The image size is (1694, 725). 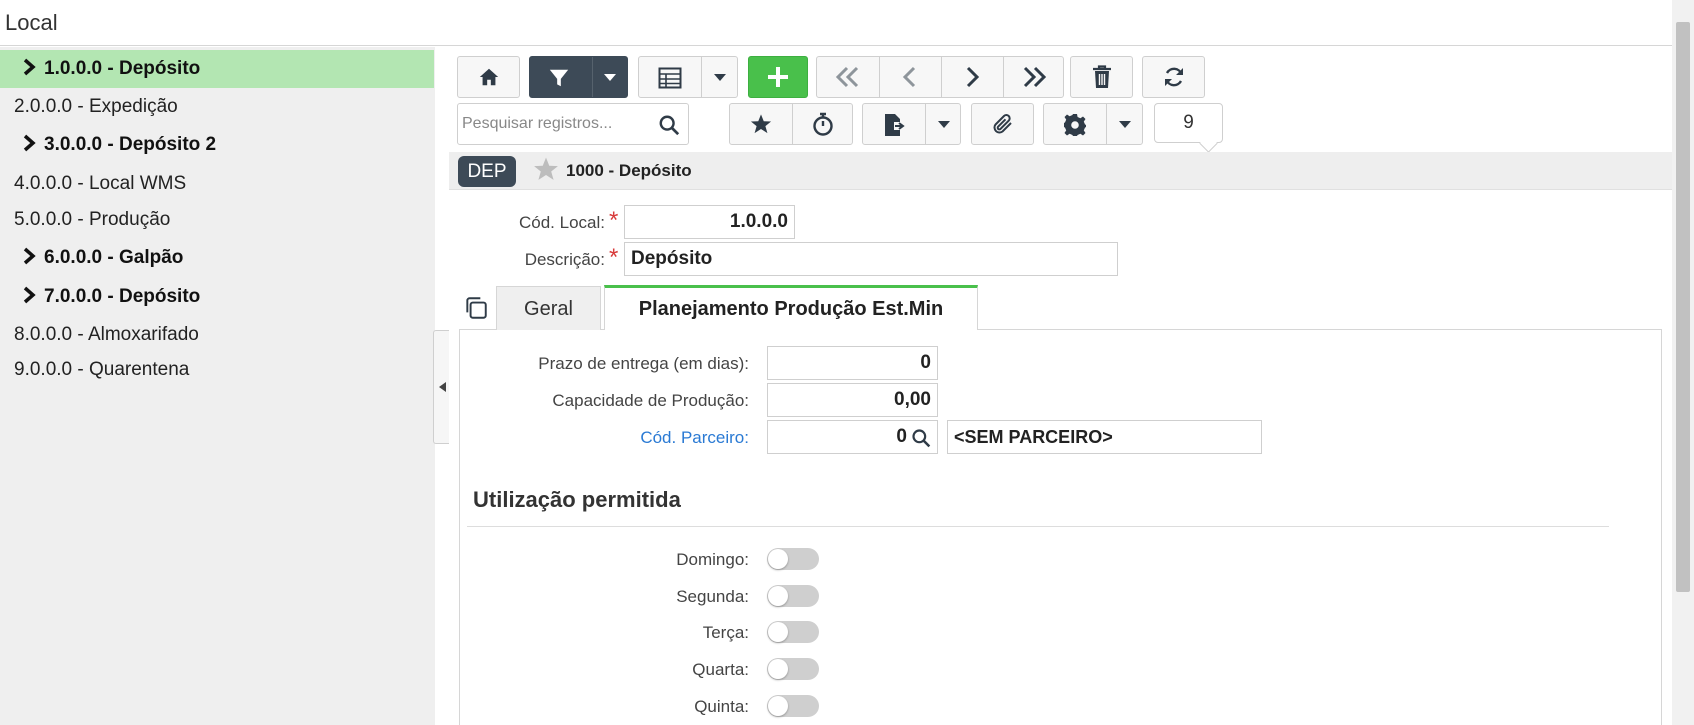 I want to click on double-chevron-left-icon, so click(x=847, y=77).